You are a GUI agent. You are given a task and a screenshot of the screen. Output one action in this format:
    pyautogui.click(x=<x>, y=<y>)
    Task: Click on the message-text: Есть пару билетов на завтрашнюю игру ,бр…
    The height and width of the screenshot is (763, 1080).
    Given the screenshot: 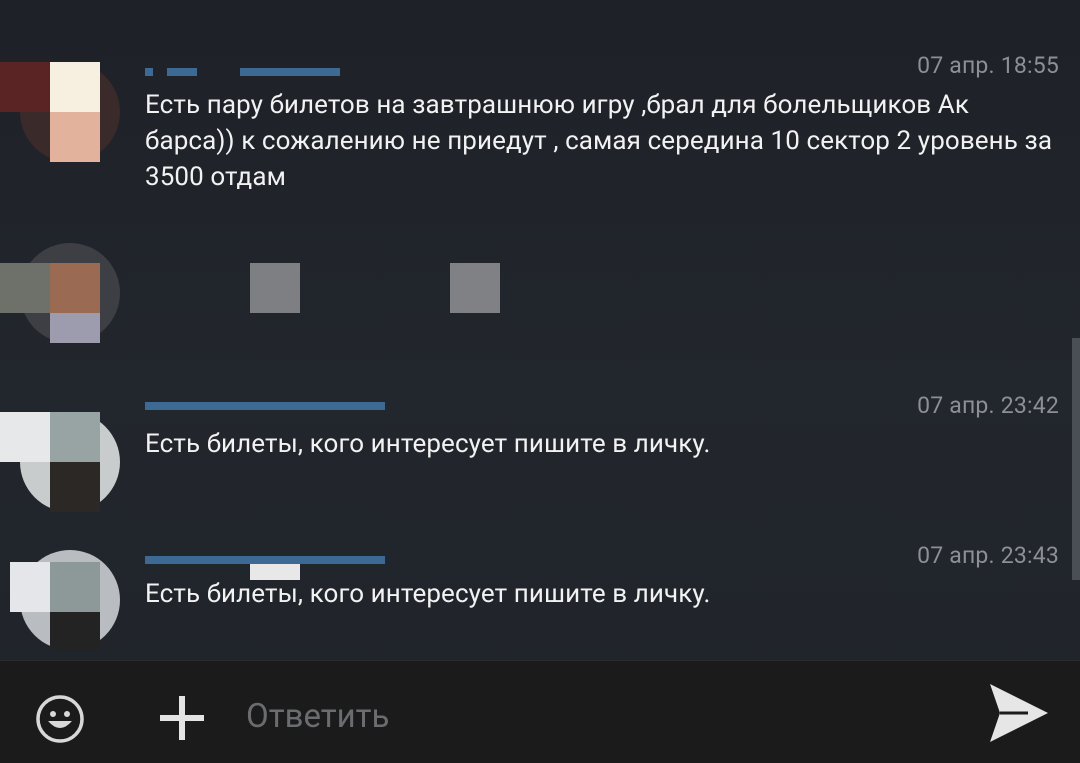 What is the action you would take?
    pyautogui.click(x=599, y=141)
    